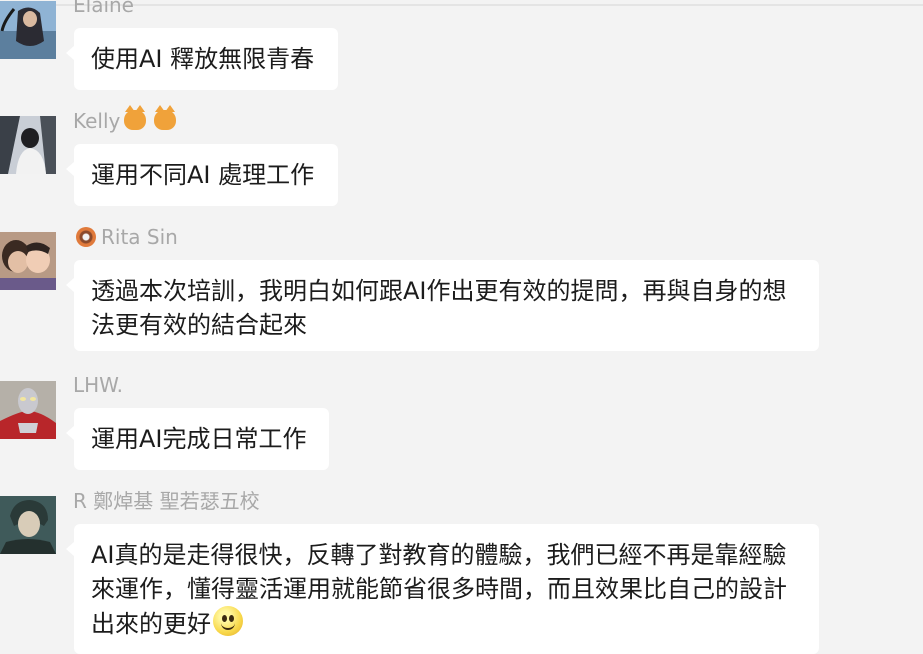  Describe the element at coordinates (86, 237) in the screenshot. I see `donut-icon` at that location.